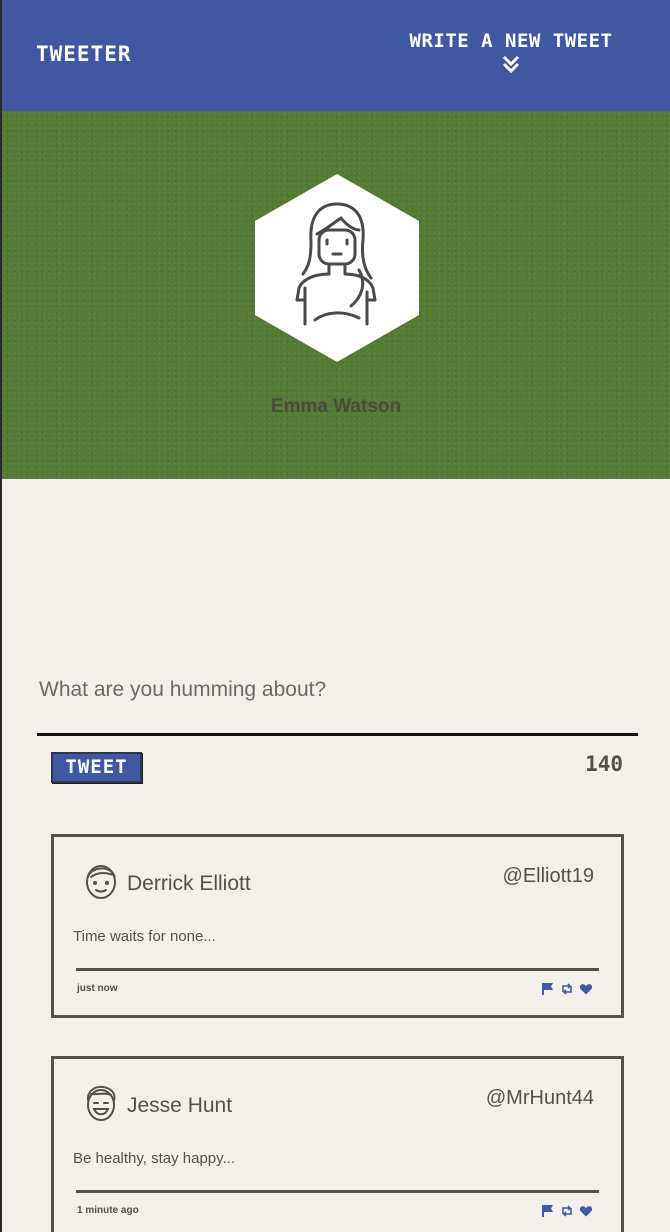  Describe the element at coordinates (97, 988) in the screenshot. I see `tweet-timestamp: just now` at that location.